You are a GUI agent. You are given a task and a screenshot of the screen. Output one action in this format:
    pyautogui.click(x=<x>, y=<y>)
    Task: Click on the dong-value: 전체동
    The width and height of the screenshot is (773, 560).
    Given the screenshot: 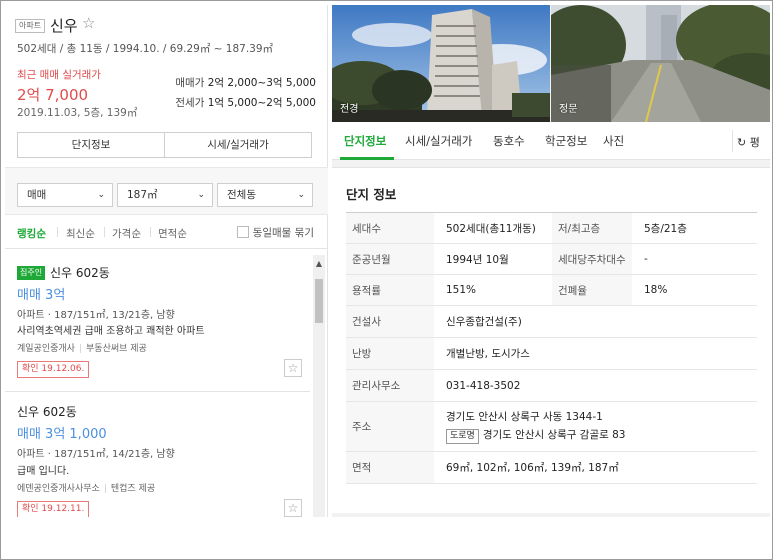 What is the action you would take?
    pyautogui.click(x=241, y=195)
    